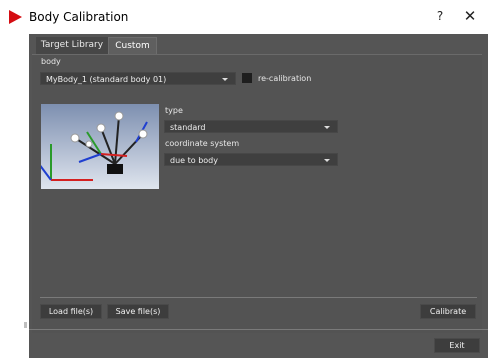  What do you see at coordinates (15, 17) in the screenshot?
I see `app-logo-icon` at bounding box center [15, 17].